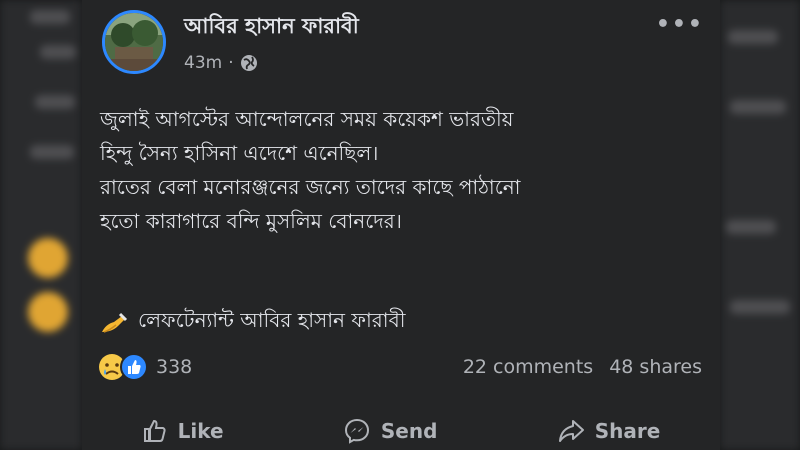  What do you see at coordinates (528, 367) in the screenshot?
I see `comments-count-link: 22 comments` at bounding box center [528, 367].